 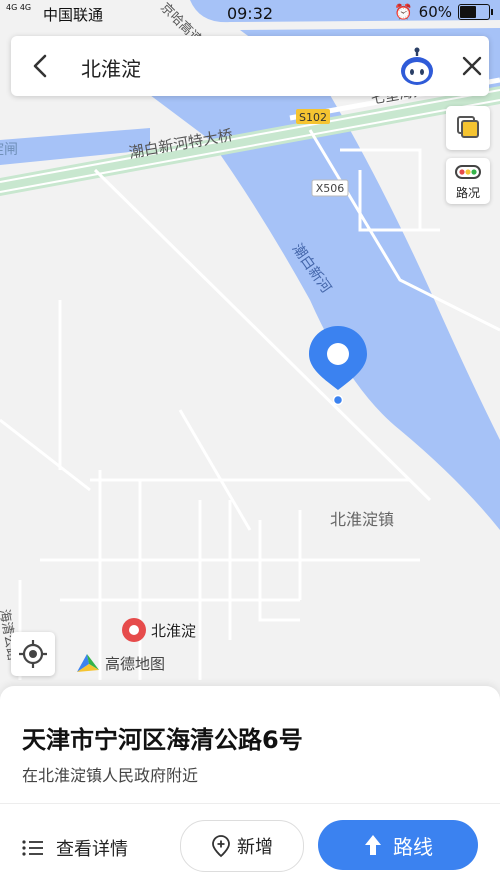 I want to click on amap-logo-icon, so click(x=88, y=663).